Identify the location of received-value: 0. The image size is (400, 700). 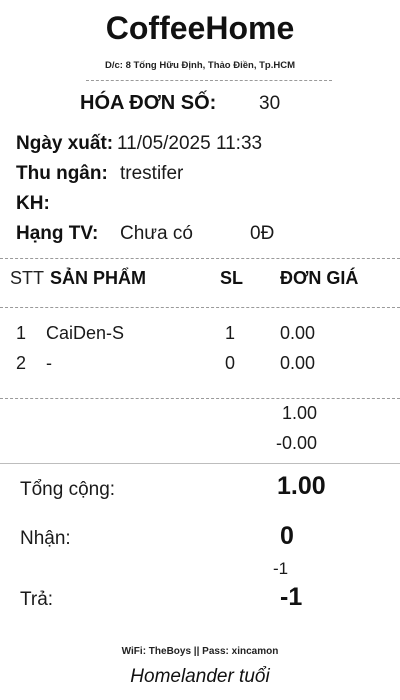
(287, 536).